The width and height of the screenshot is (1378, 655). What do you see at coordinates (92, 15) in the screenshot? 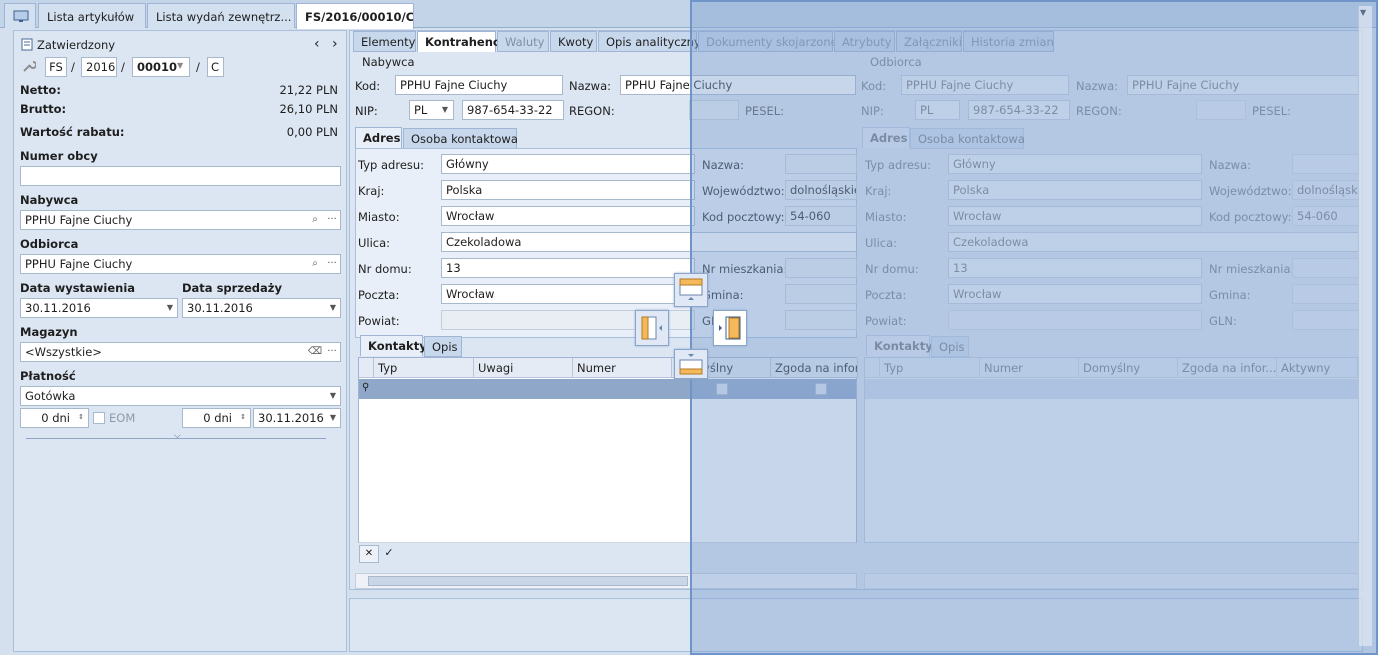
I see `tab-lista-artykulow: Lista artykułów` at bounding box center [92, 15].